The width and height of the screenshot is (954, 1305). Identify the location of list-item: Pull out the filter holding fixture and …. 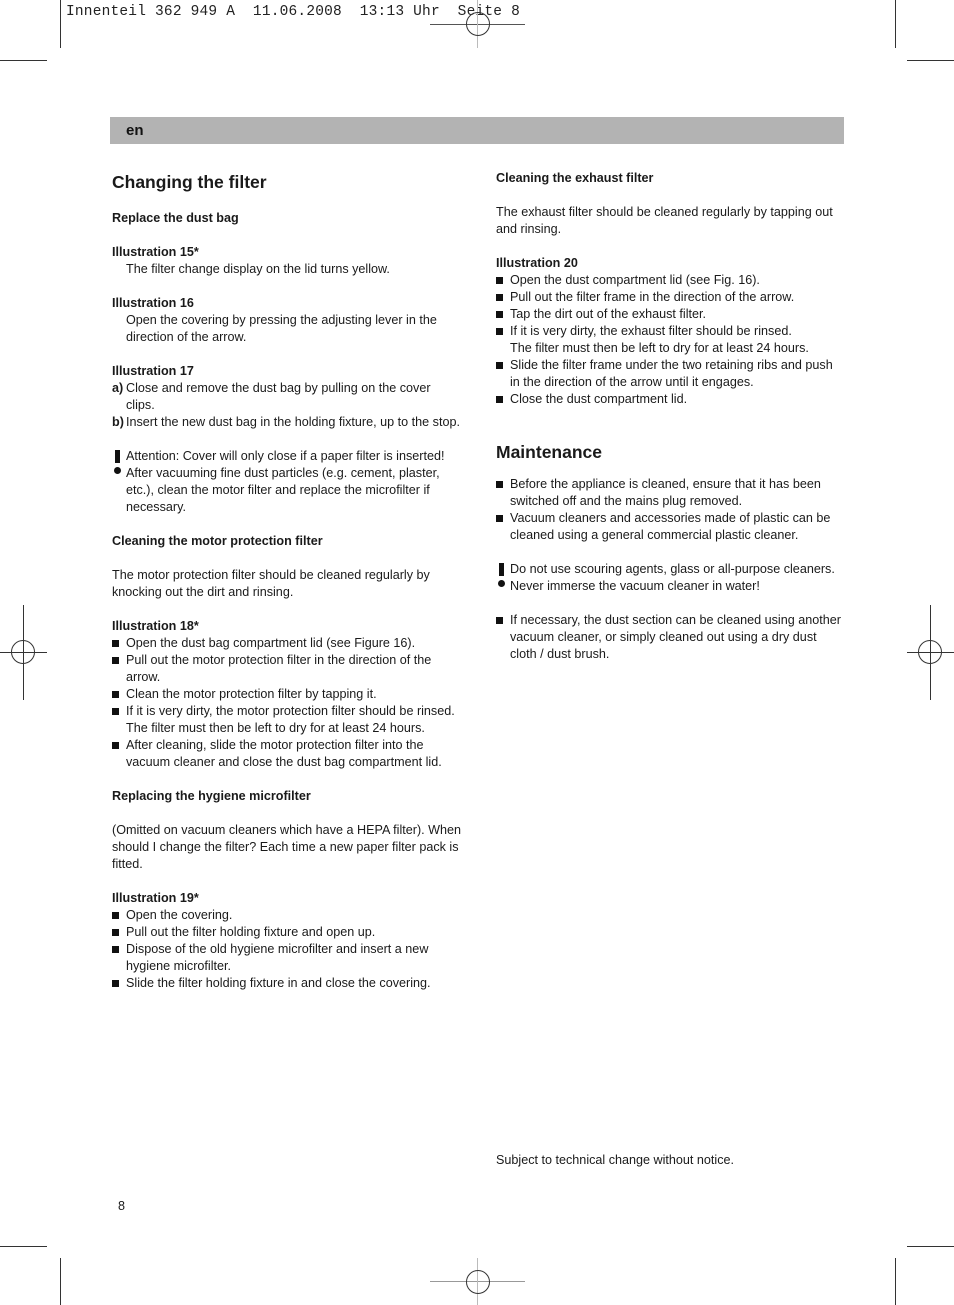
(287, 932).